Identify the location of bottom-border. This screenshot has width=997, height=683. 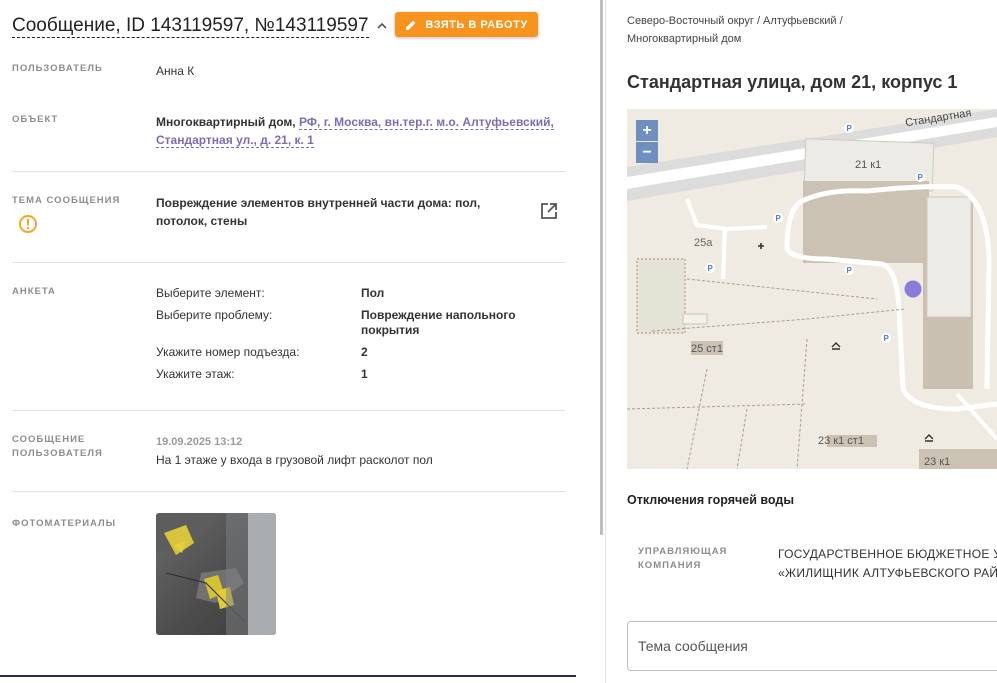
(288, 676).